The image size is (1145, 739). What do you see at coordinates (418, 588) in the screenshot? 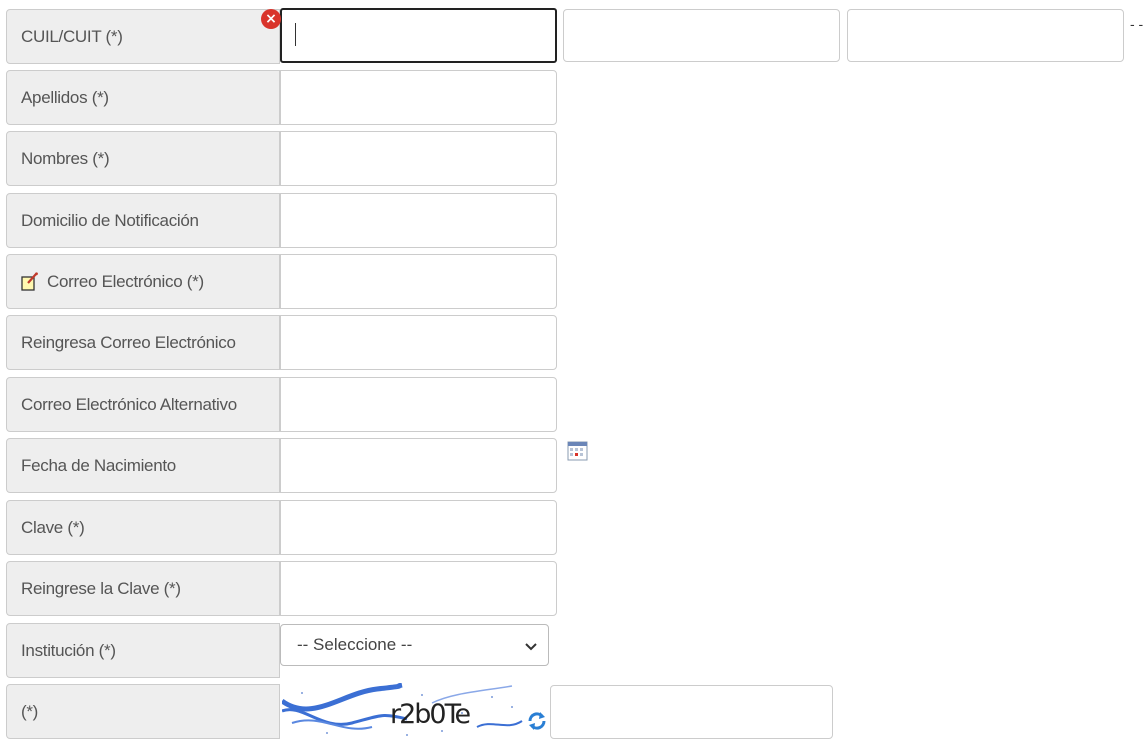
I see `reingrese-clave-input` at bounding box center [418, 588].